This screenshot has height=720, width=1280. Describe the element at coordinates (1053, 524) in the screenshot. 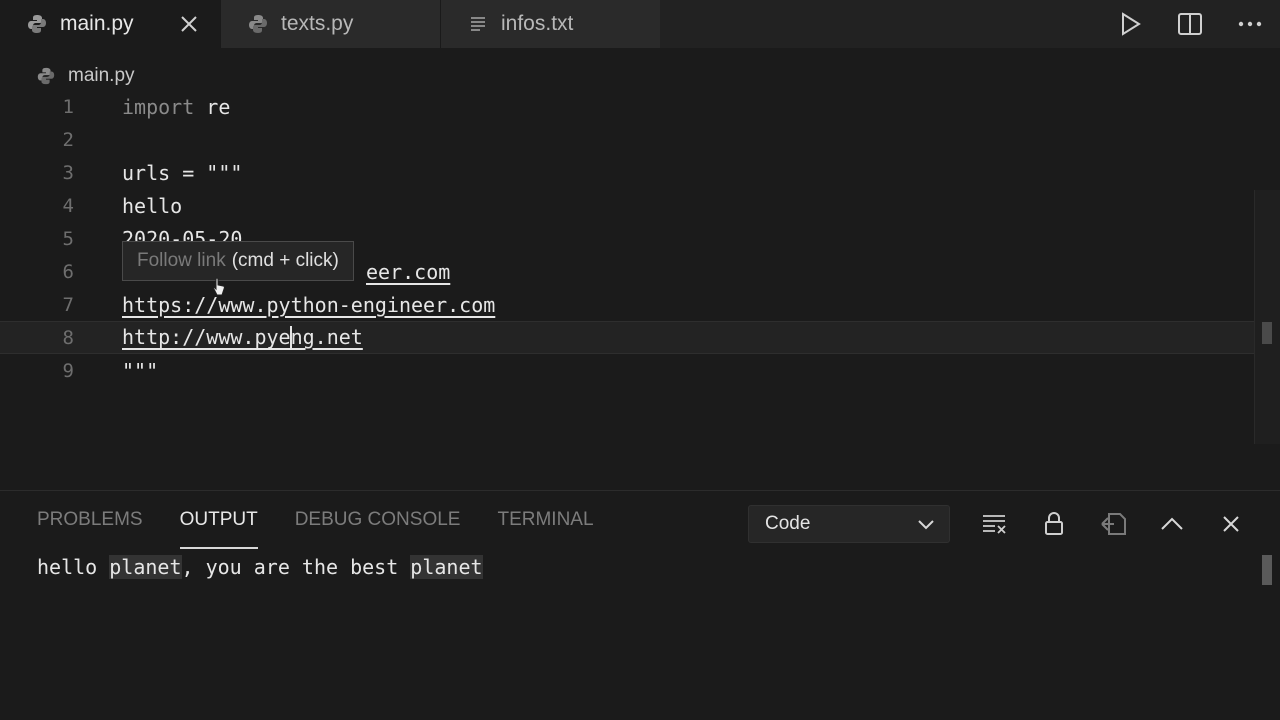

I see `lock-scroll-icon` at that location.